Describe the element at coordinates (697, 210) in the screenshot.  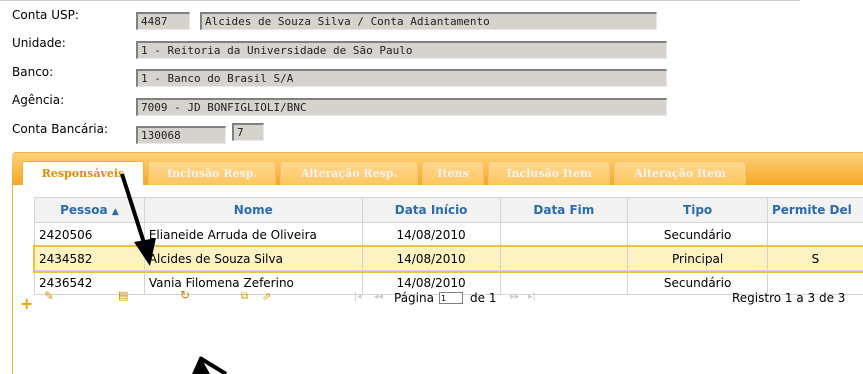
I see `column-header-tipo: Tipo` at that location.